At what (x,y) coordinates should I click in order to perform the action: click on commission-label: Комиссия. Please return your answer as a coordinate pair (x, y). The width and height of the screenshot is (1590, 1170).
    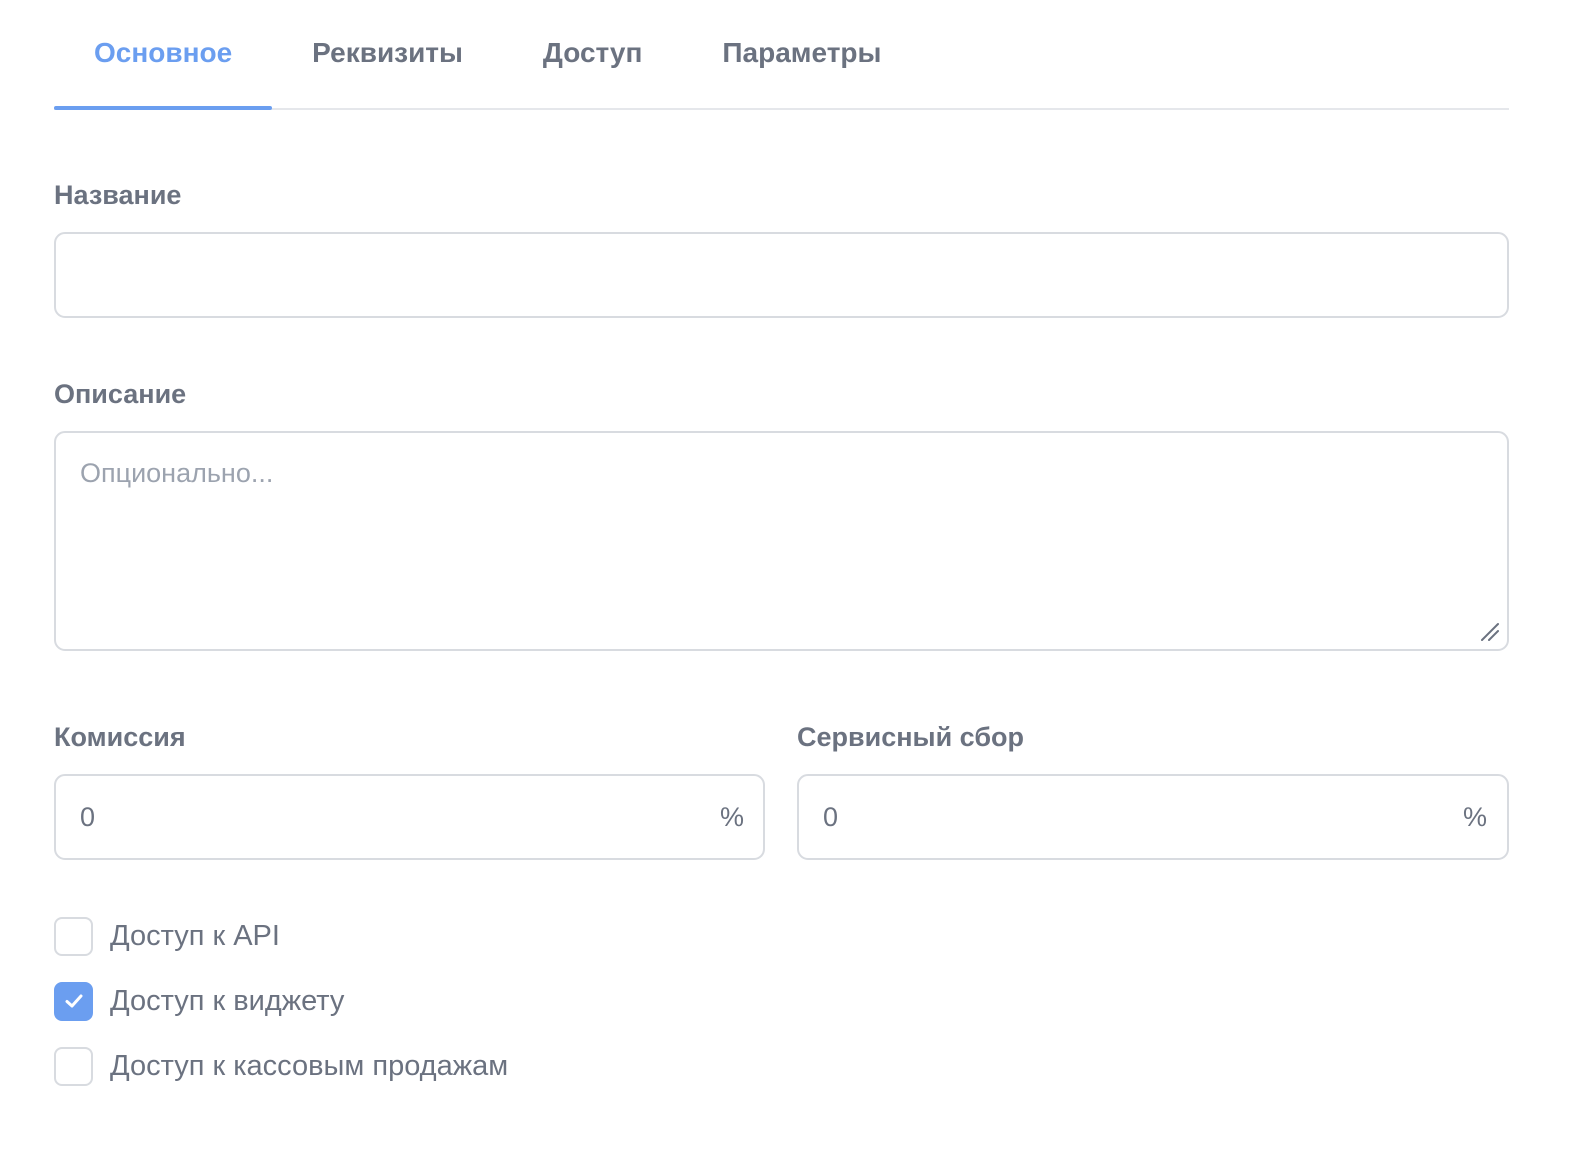
    Looking at the image, I should click on (120, 737).